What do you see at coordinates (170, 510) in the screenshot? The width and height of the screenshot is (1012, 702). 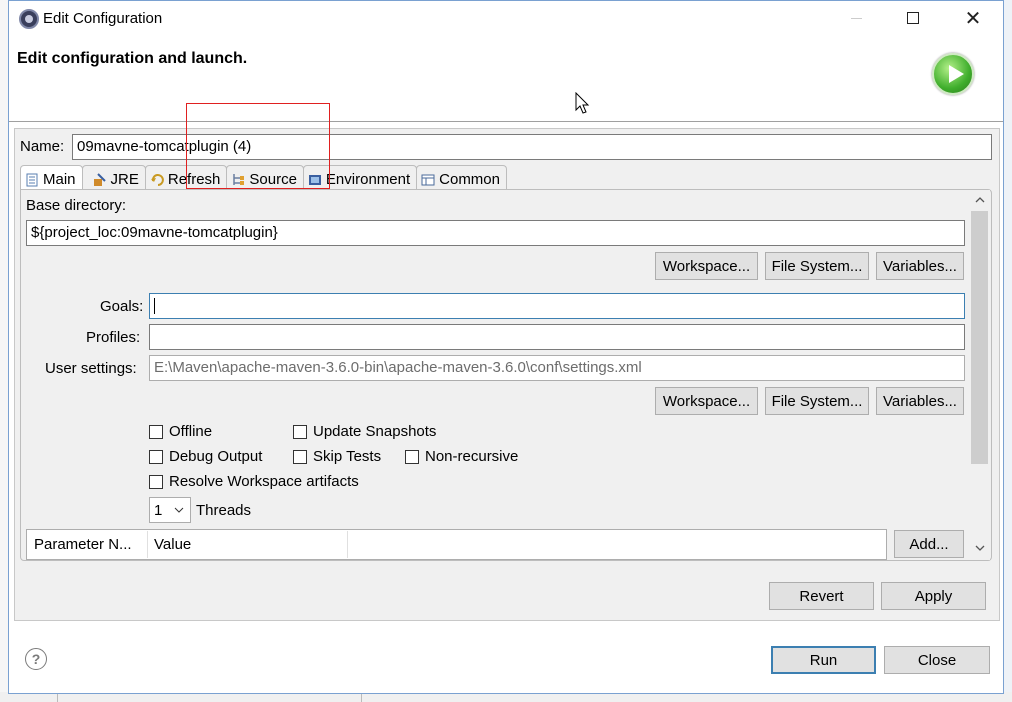 I see `threads-select: 1` at bounding box center [170, 510].